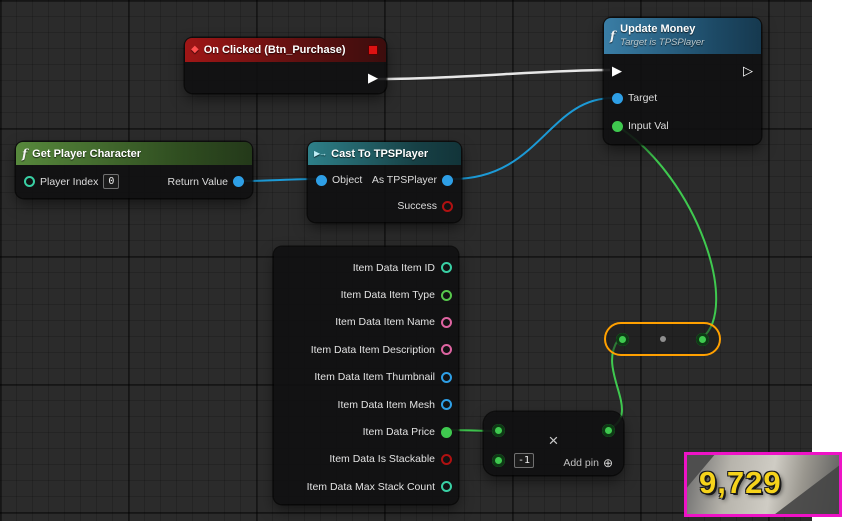 The width and height of the screenshot is (842, 521). Describe the element at coordinates (446, 377) in the screenshot. I see `item-thumbnail-pin` at that location.